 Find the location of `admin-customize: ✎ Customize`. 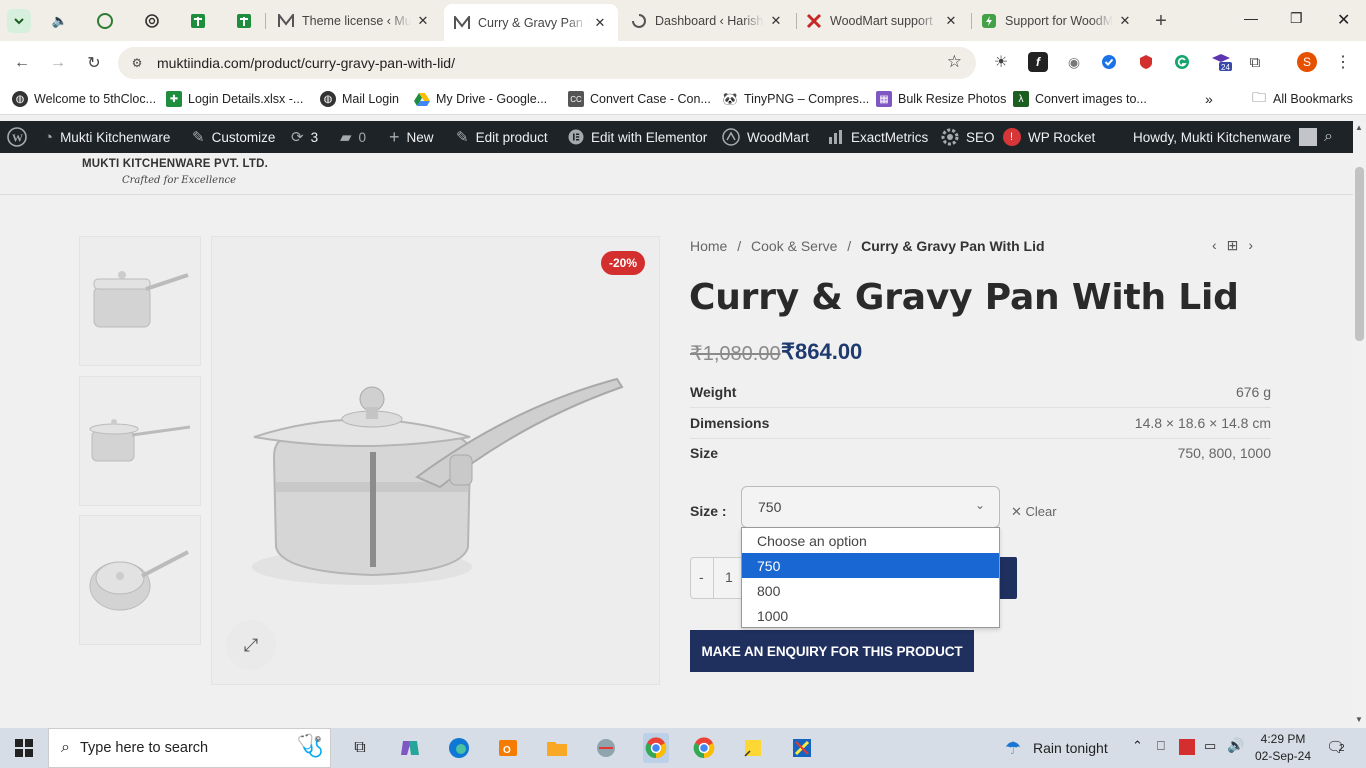

admin-customize: ✎ Customize is located at coordinates (233, 137).